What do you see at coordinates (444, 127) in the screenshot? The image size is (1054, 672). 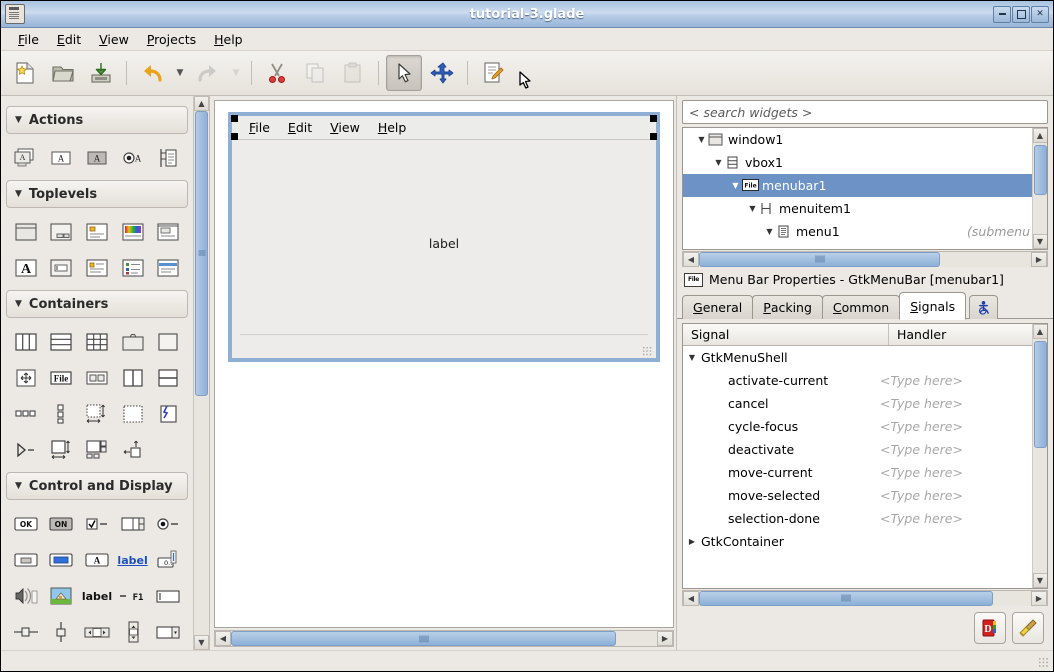 I see `preview-menubar: File Edit View Help` at bounding box center [444, 127].